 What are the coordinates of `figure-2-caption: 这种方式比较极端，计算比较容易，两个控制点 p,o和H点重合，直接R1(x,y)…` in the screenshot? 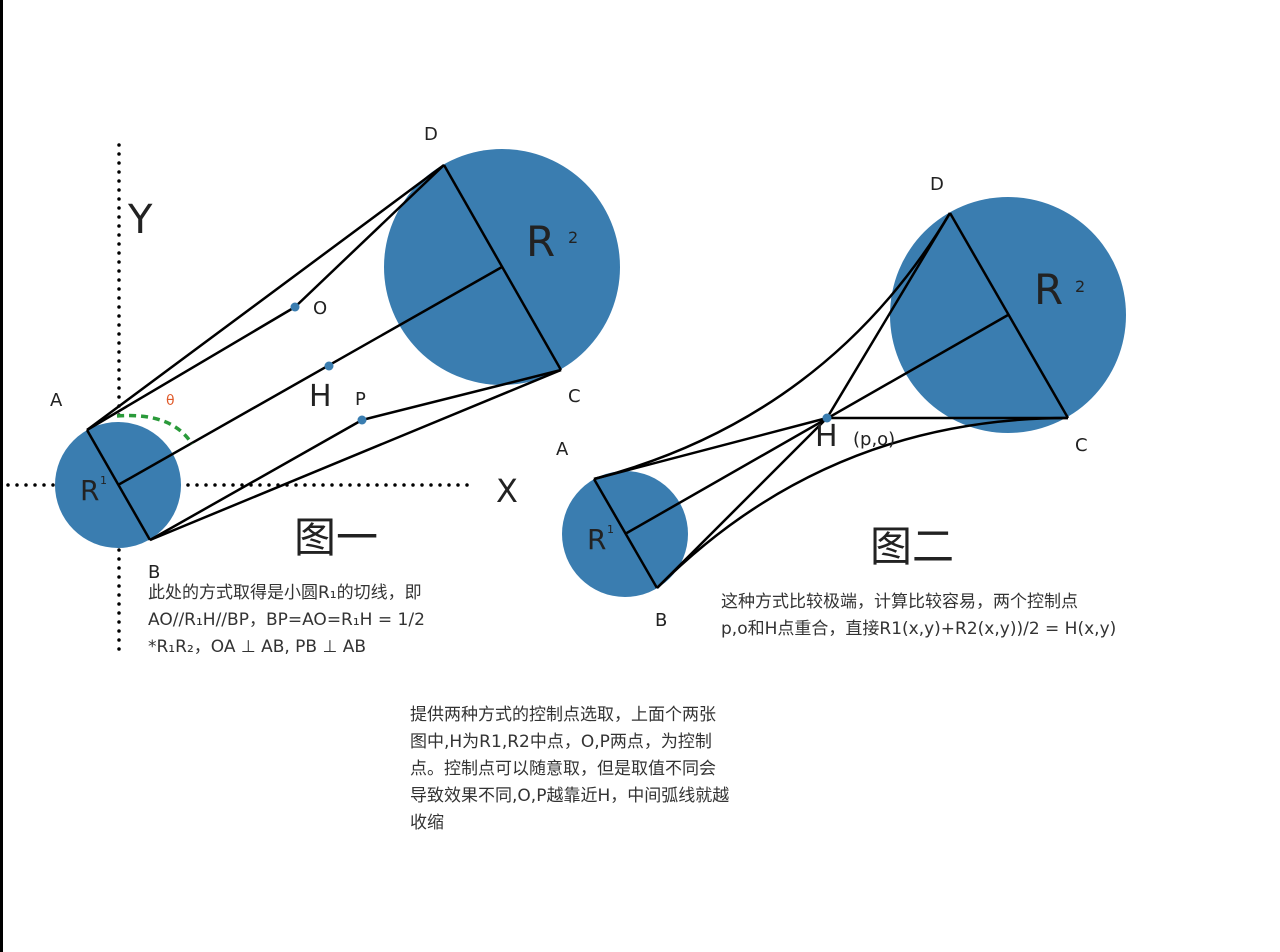 It's located at (918, 616).